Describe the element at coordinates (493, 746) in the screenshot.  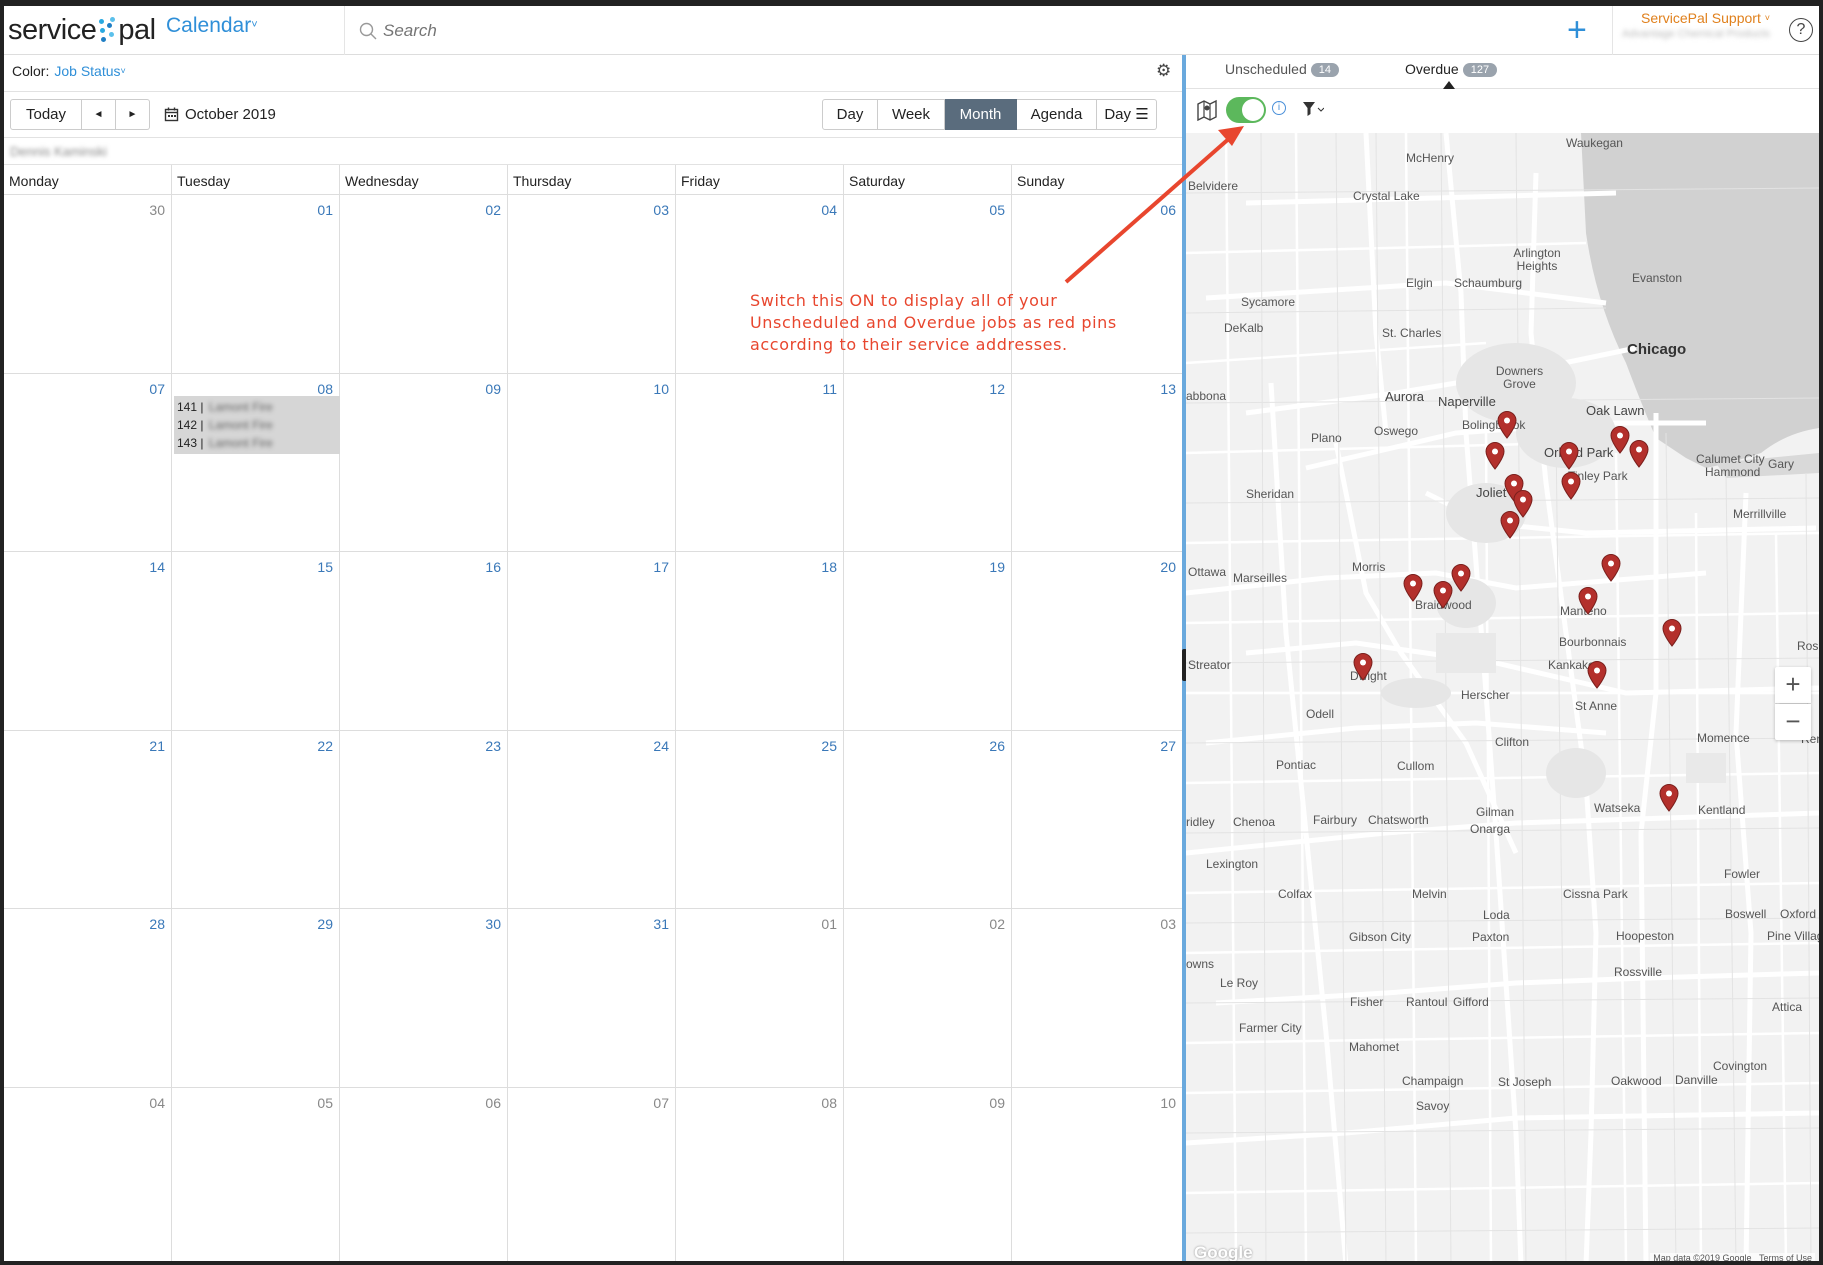
I see `day-number: 23` at that location.